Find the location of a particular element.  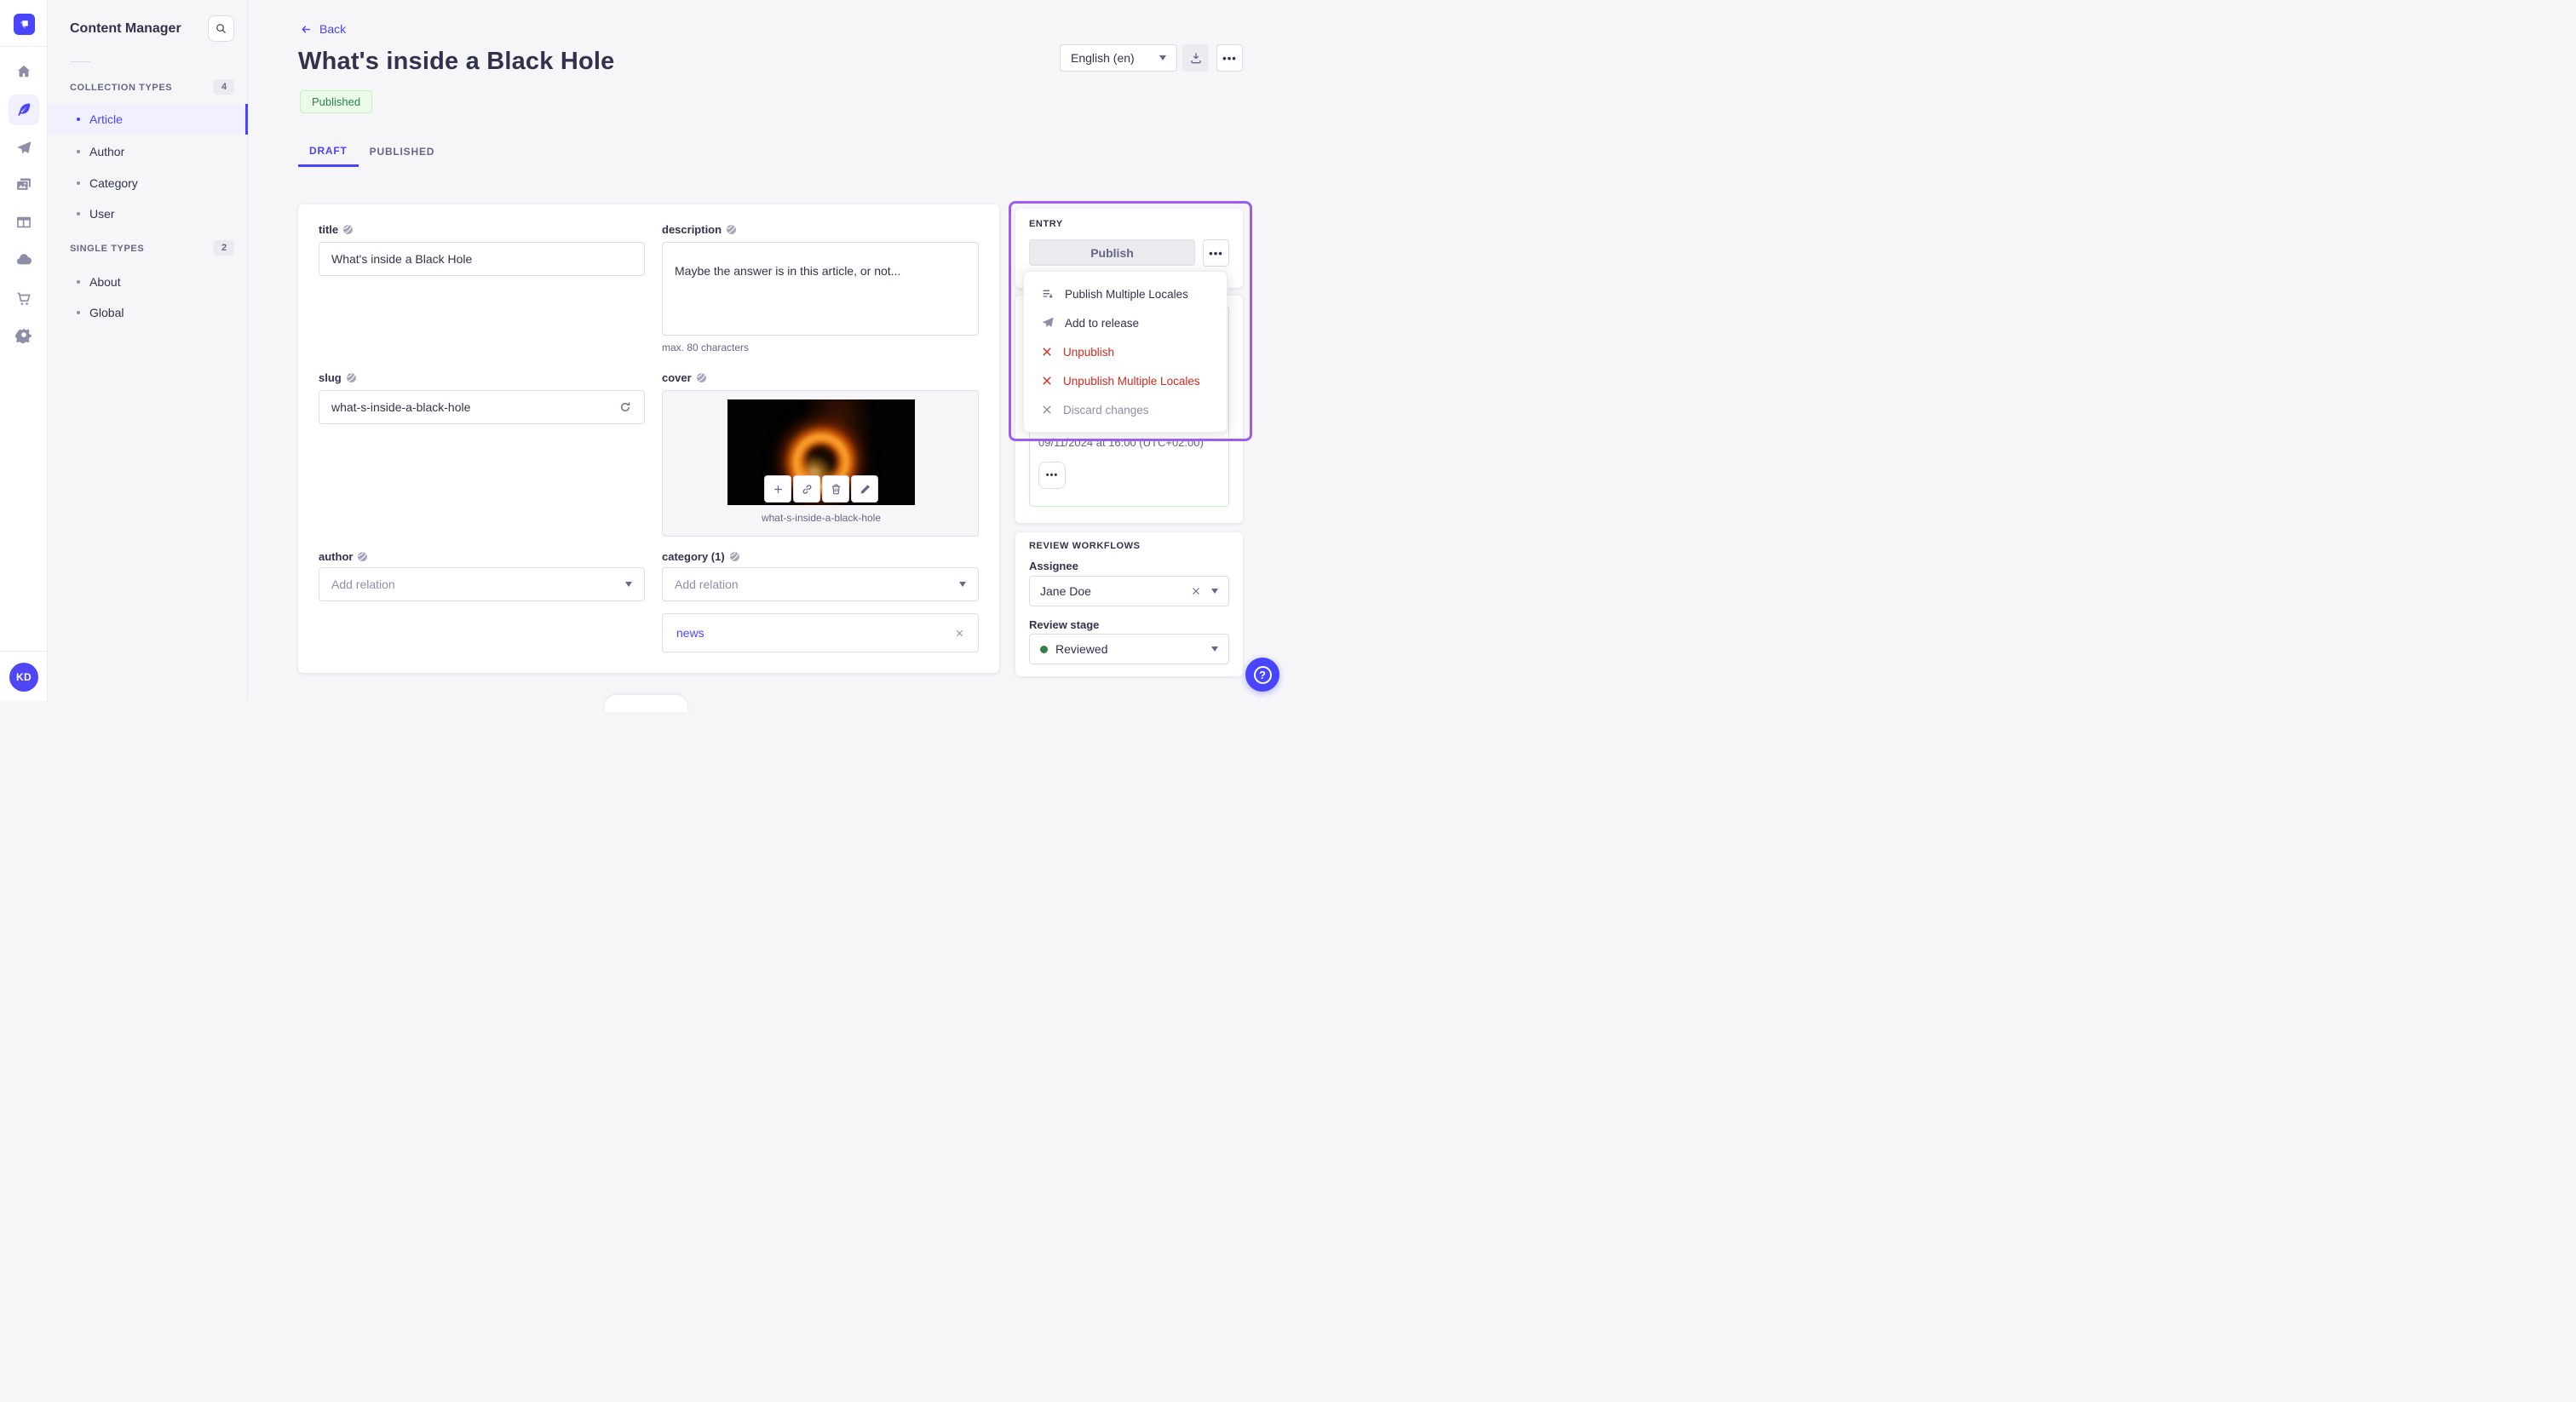

title-input: What's inside a Black Hole is located at coordinates (482, 259).